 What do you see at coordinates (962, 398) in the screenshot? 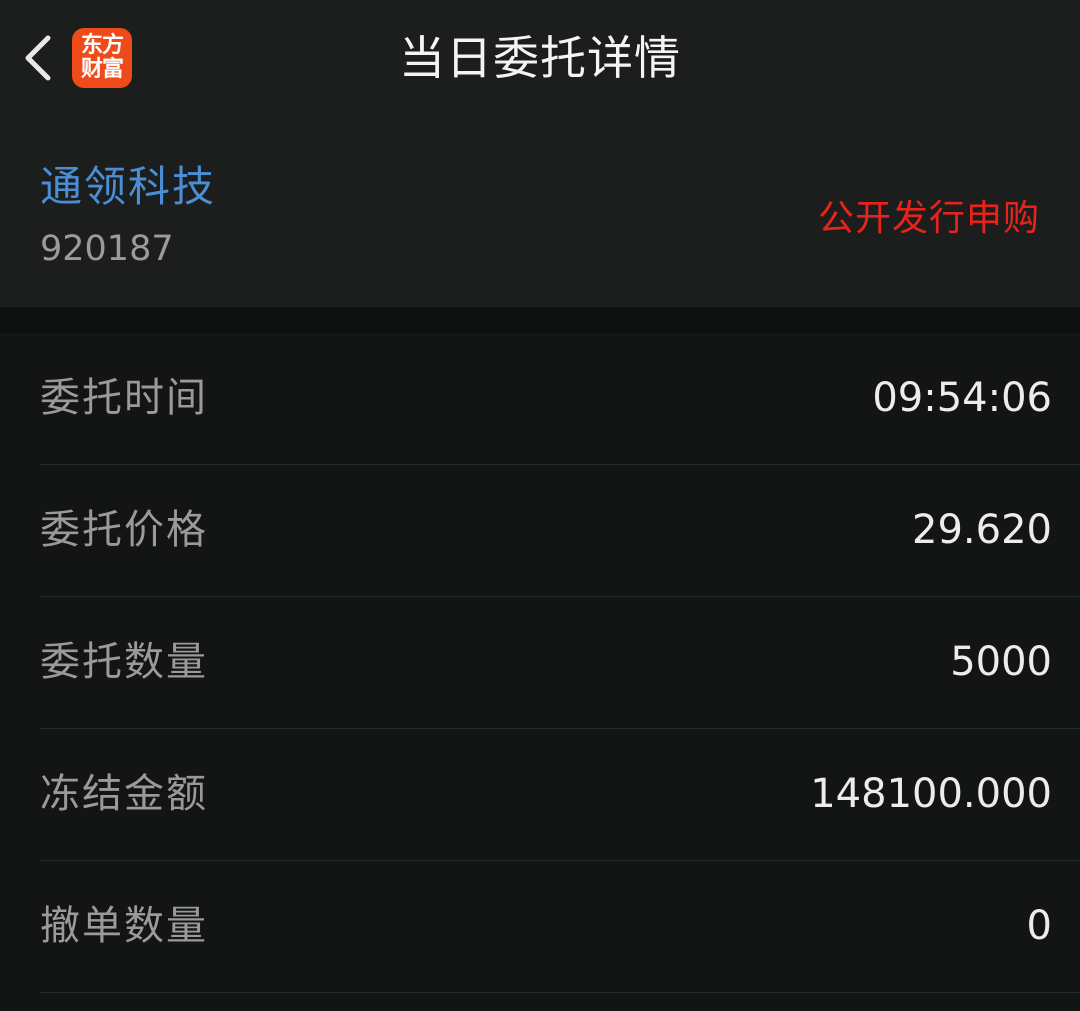
I see `detail-value: 09:54:06` at bounding box center [962, 398].